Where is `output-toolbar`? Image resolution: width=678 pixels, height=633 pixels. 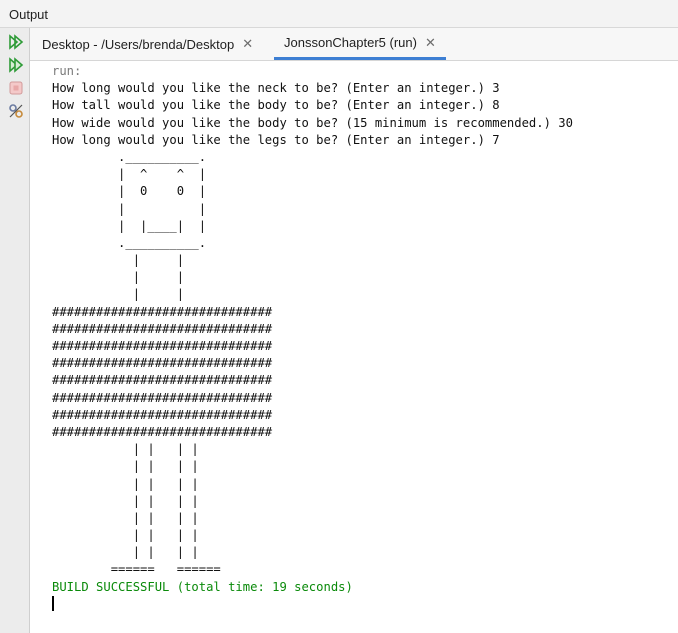 output-toolbar is located at coordinates (15, 330).